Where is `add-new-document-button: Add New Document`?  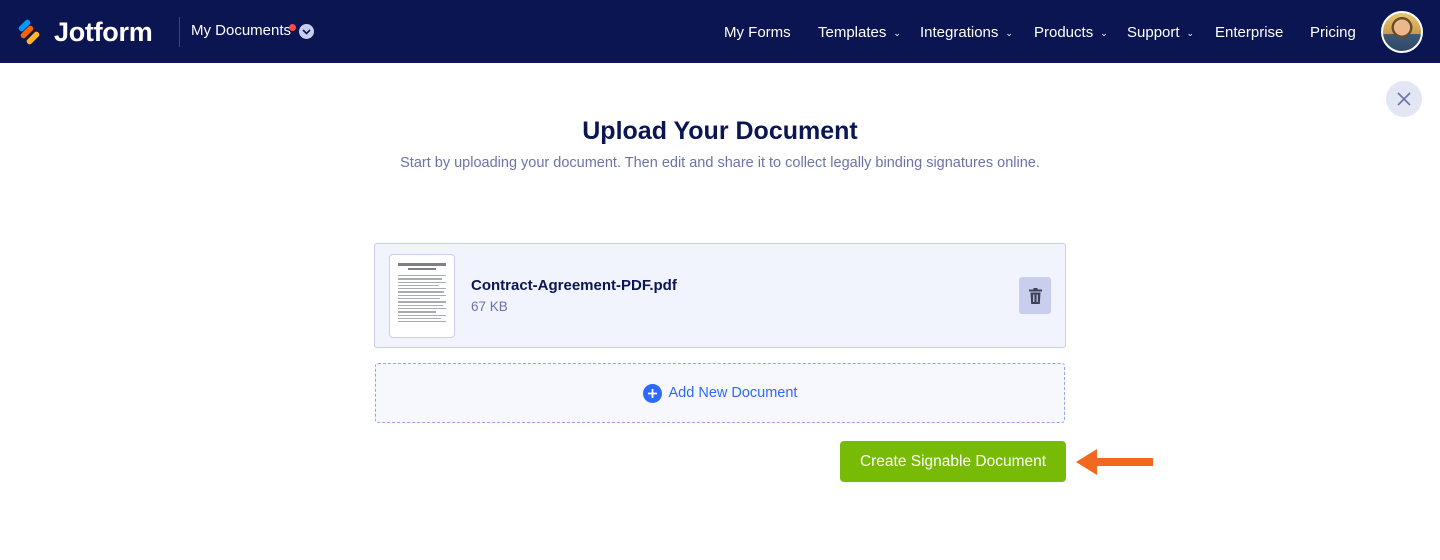 add-new-document-button: Add New Document is located at coordinates (720, 393).